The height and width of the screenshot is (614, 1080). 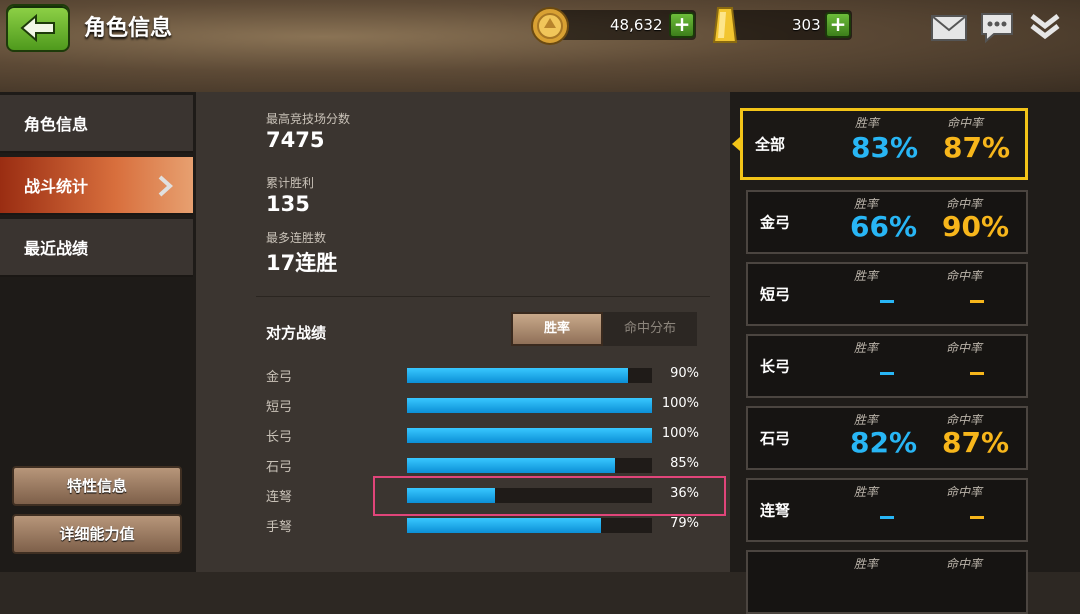 I want to click on sidebar-item-label: 角色信息, so click(x=56, y=124).